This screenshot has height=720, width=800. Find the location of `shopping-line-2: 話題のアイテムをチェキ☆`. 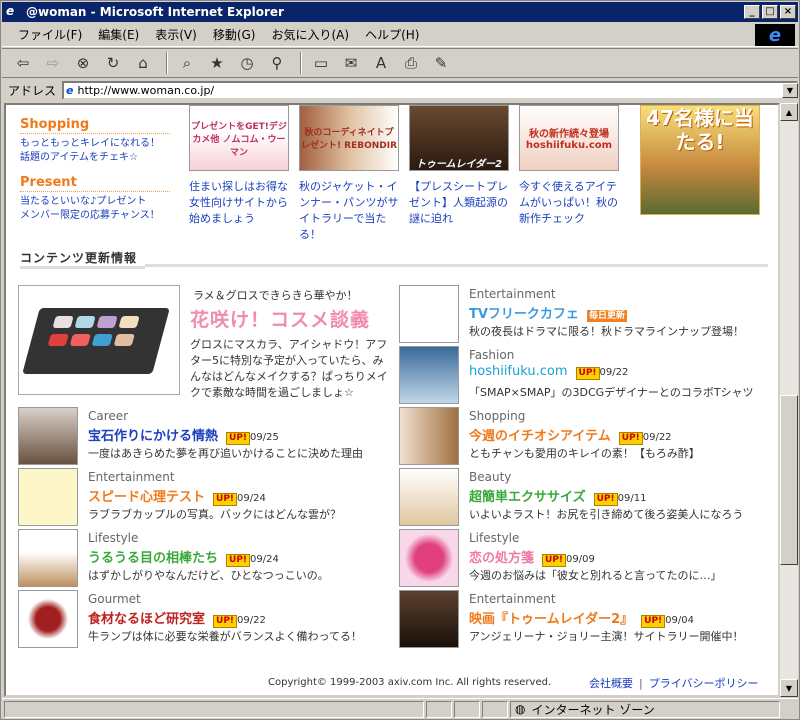

shopping-line-2: 話題のアイテムをチェキ☆ is located at coordinates (100, 158).